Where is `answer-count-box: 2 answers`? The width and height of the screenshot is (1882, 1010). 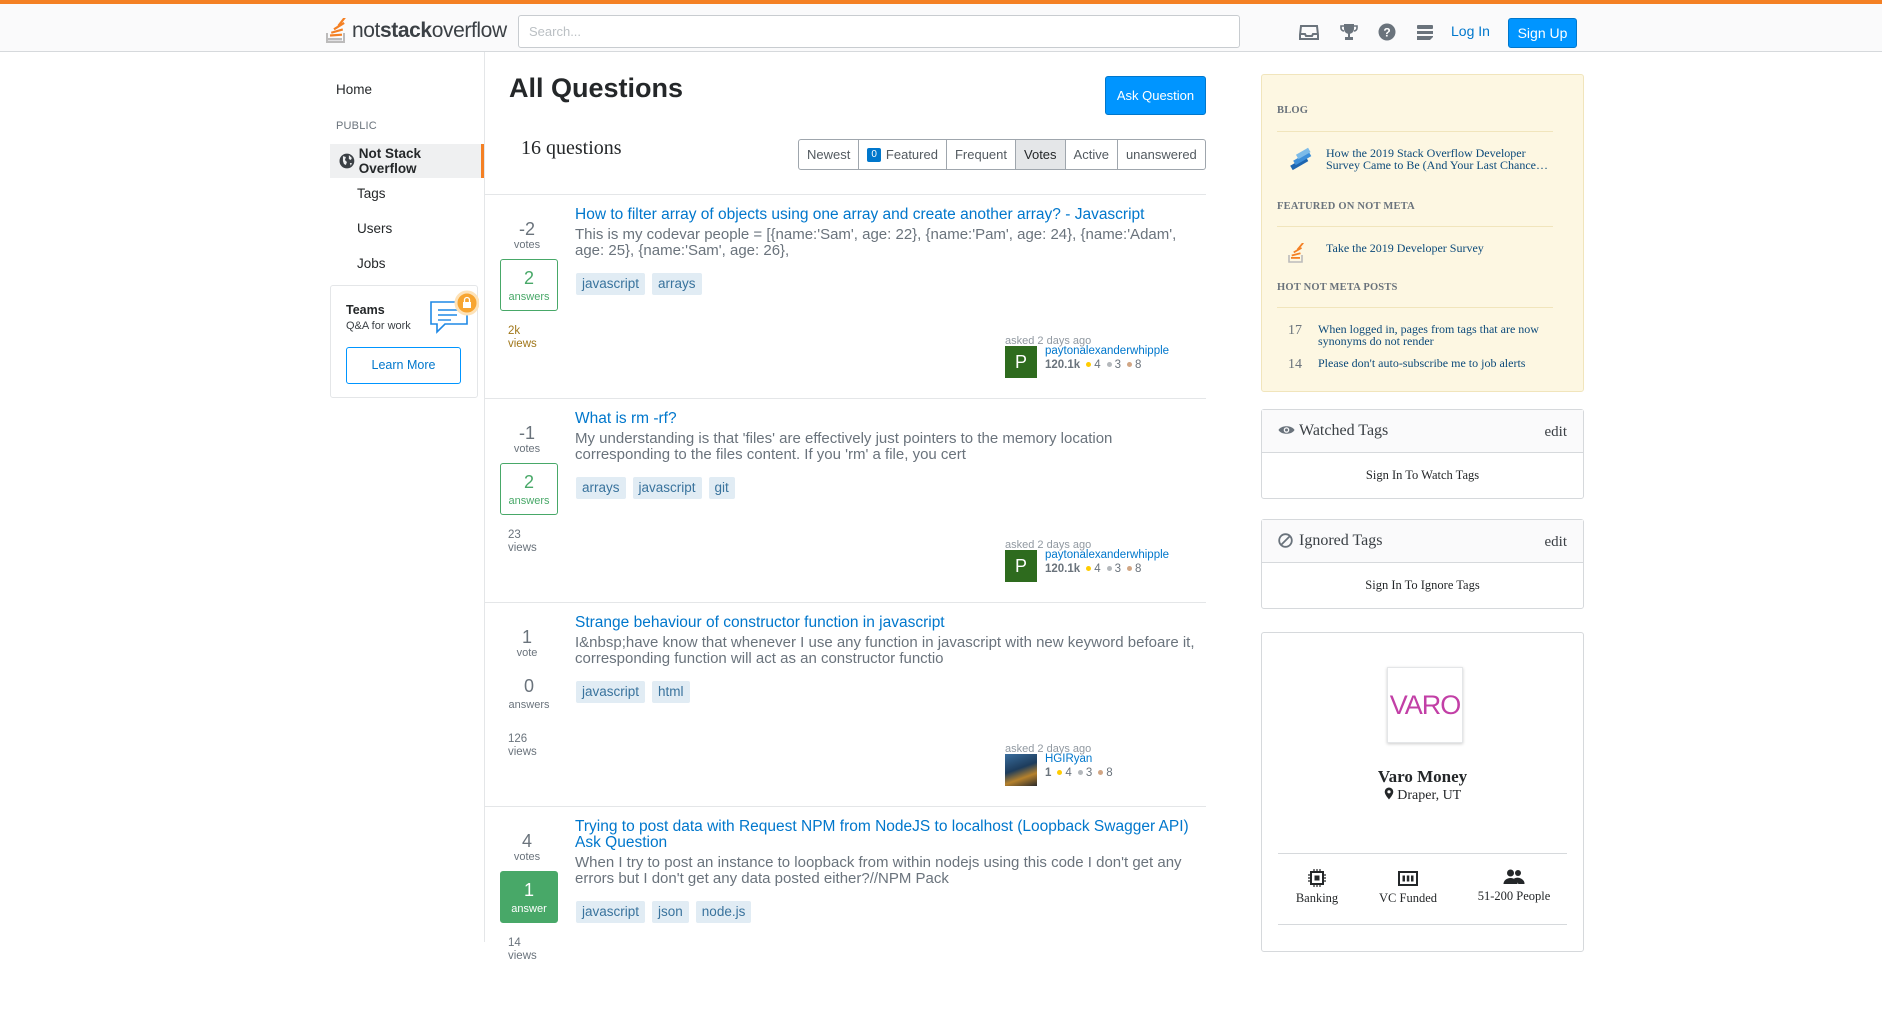
answer-count-box: 2 answers is located at coordinates (529, 285).